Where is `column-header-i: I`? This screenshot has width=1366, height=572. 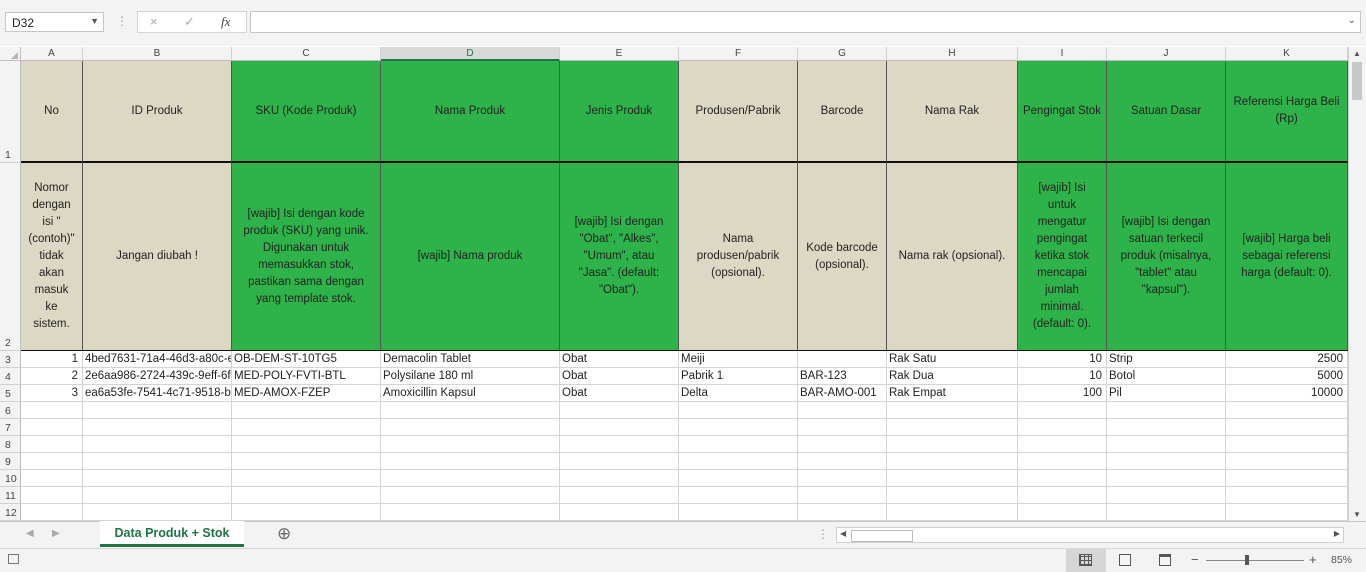 column-header-i: I is located at coordinates (1062, 54).